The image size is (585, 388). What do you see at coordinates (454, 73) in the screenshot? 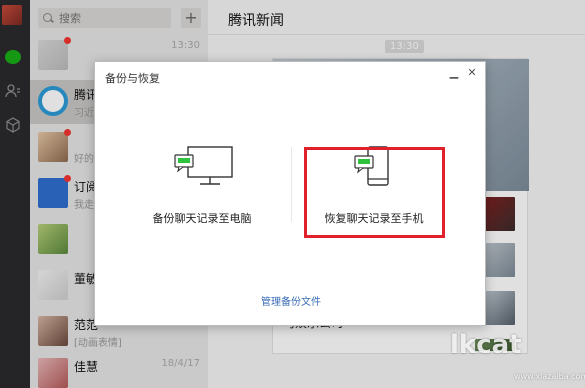
I see `minimize-button: ▁` at bounding box center [454, 73].